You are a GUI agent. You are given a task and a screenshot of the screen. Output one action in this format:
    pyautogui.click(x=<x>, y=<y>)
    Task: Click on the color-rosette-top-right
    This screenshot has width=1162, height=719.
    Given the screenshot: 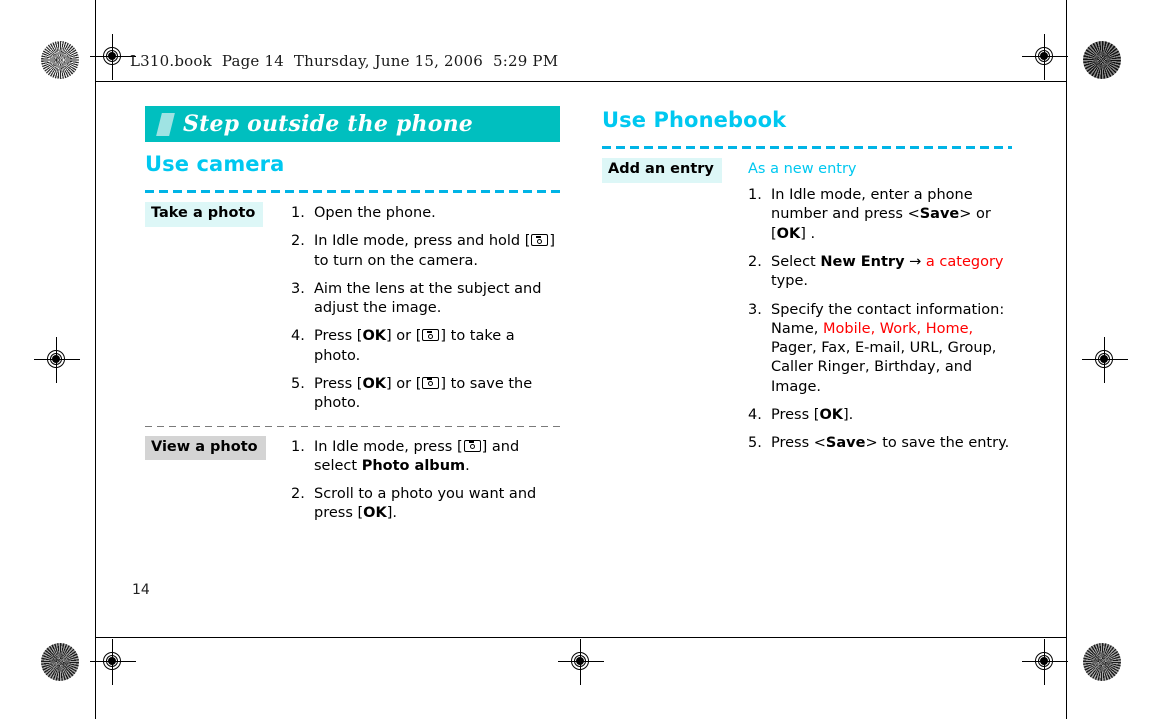 What is the action you would take?
    pyautogui.click(x=1102, y=60)
    